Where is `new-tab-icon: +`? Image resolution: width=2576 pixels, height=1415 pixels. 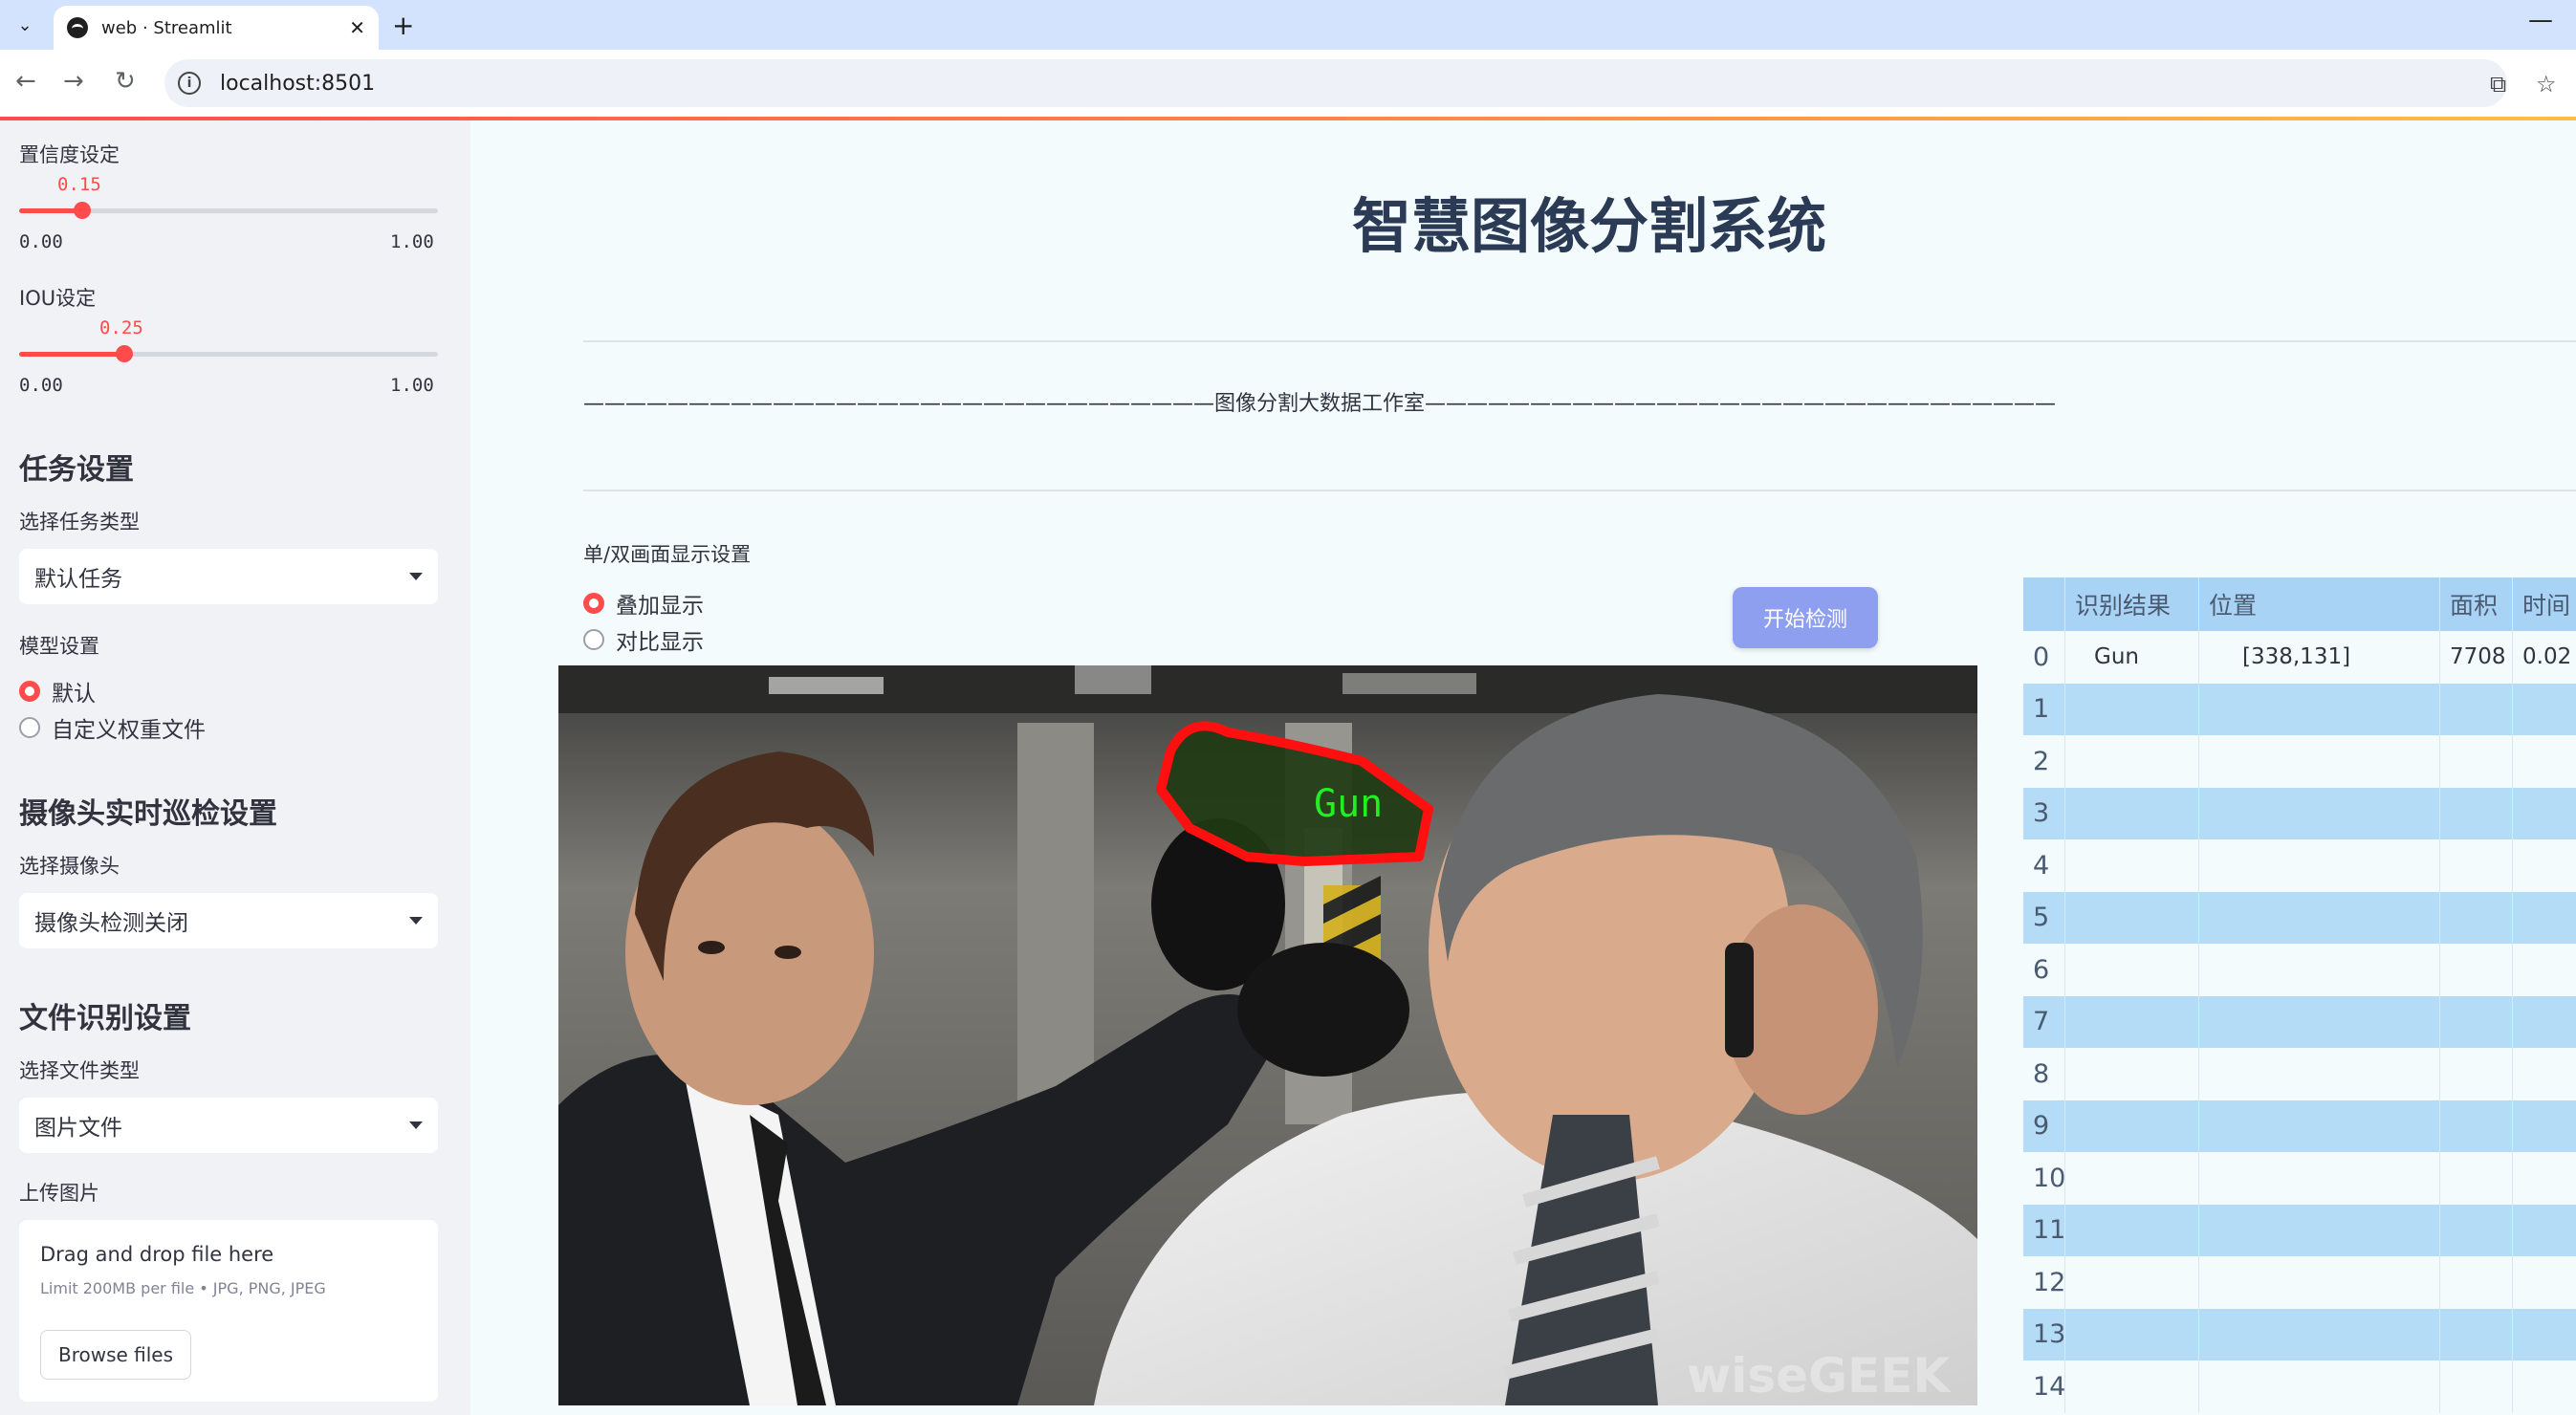 new-tab-icon: + is located at coordinates (403, 25).